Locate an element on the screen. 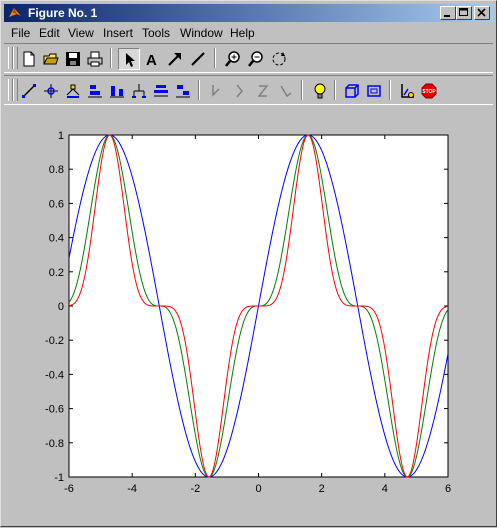  y-tick-label: -0.4 is located at coordinates (54, 375).